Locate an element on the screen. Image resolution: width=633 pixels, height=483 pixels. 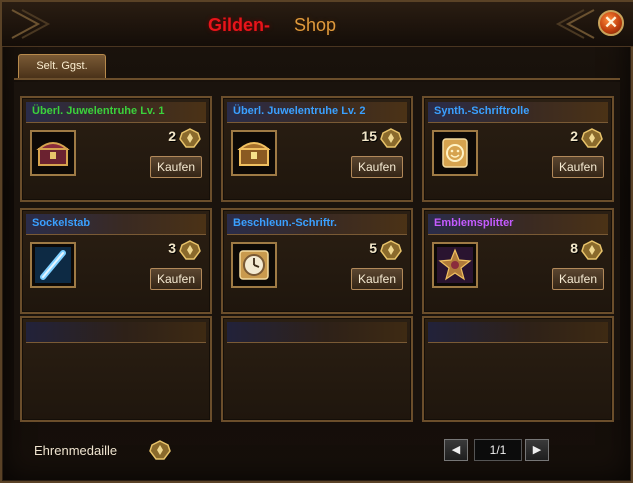
emblem-shard-icon is located at coordinates (455, 265).